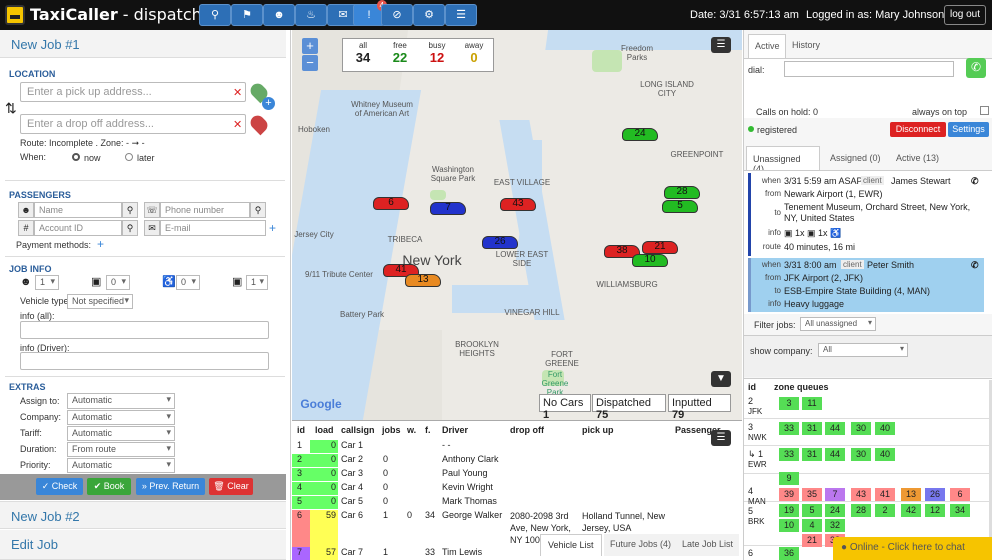 This screenshot has height=560, width=992. I want to click on zone-row: 3 NWK 33 31 44 30 40, so click(868, 432).